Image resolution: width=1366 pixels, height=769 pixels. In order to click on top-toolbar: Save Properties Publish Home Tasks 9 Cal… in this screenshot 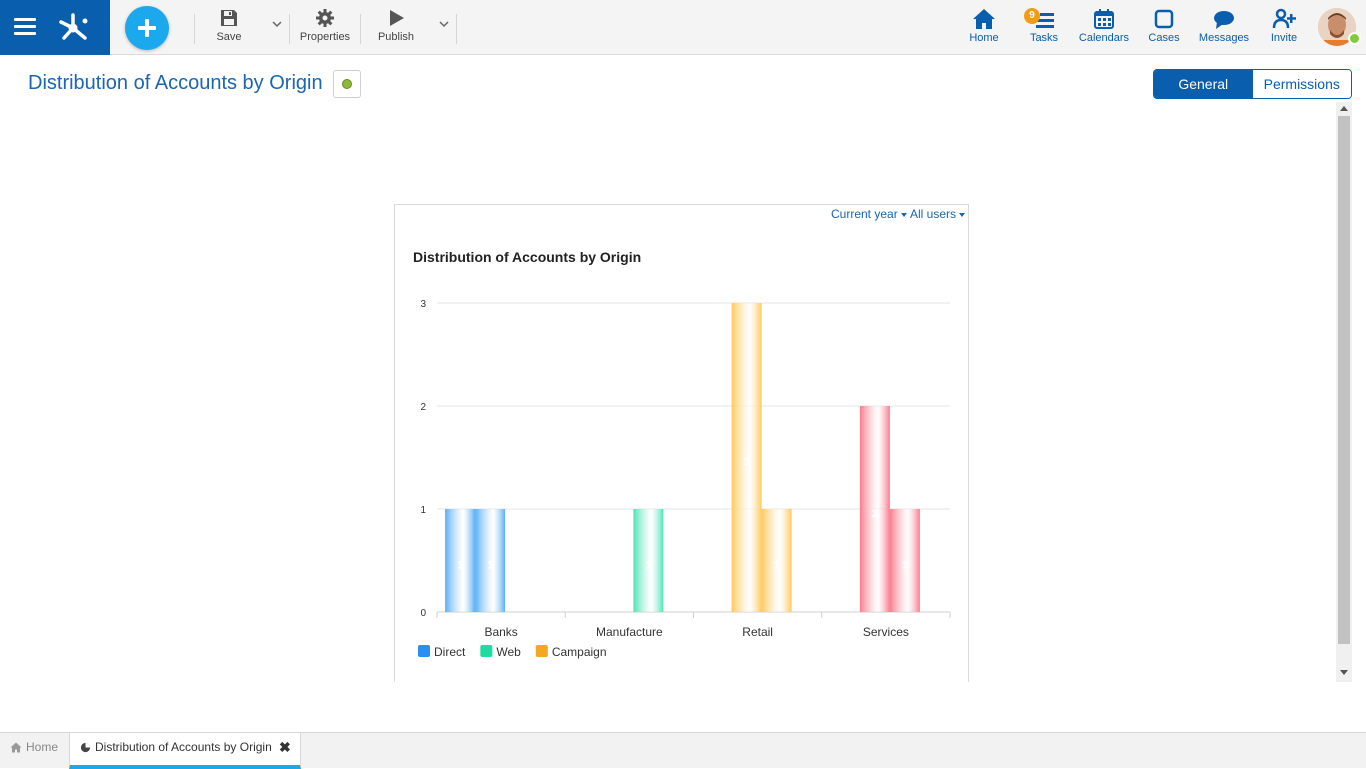, I will do `click(683, 27)`.